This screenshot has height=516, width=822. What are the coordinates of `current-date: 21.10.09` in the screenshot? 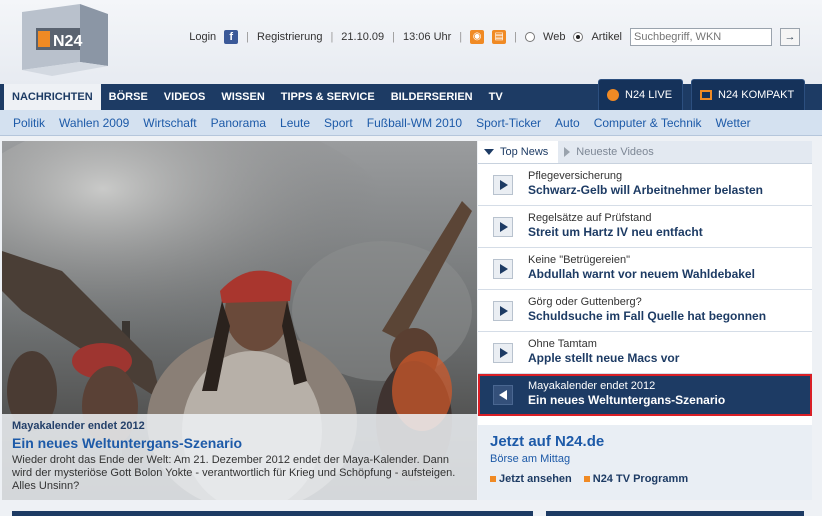 It's located at (363, 37).